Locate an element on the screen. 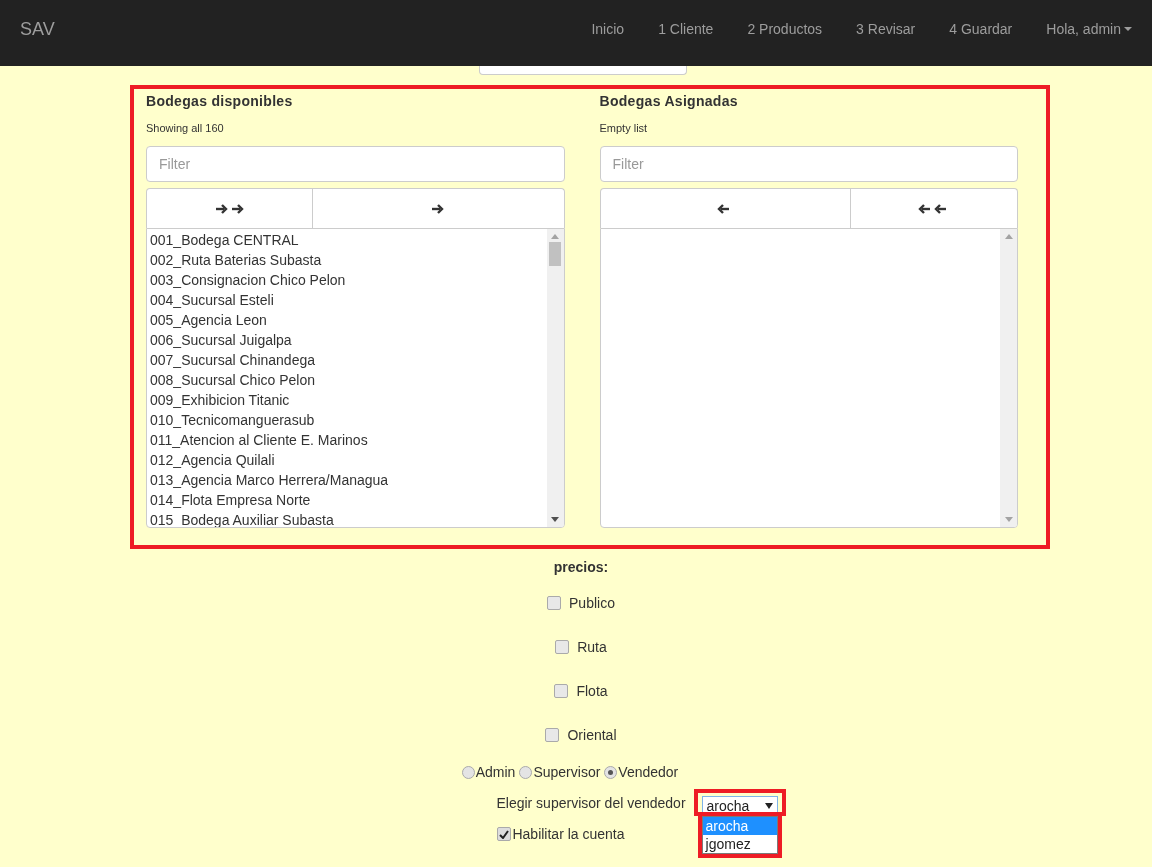 This screenshot has width=1152, height=867. nav-link: 1 Cliente is located at coordinates (686, 29).